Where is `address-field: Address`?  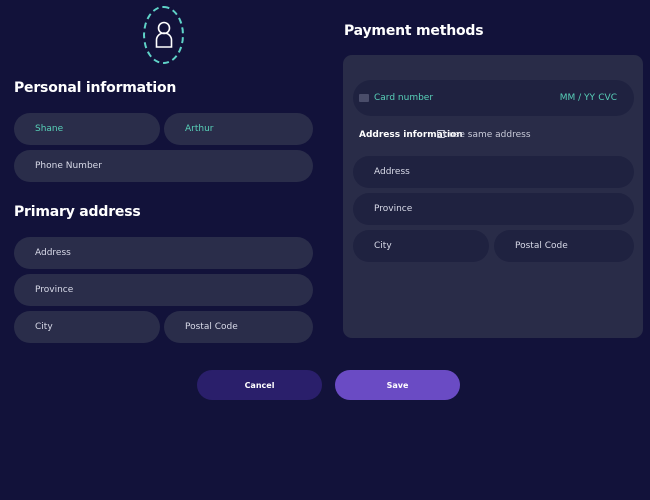 address-field: Address is located at coordinates (163, 253).